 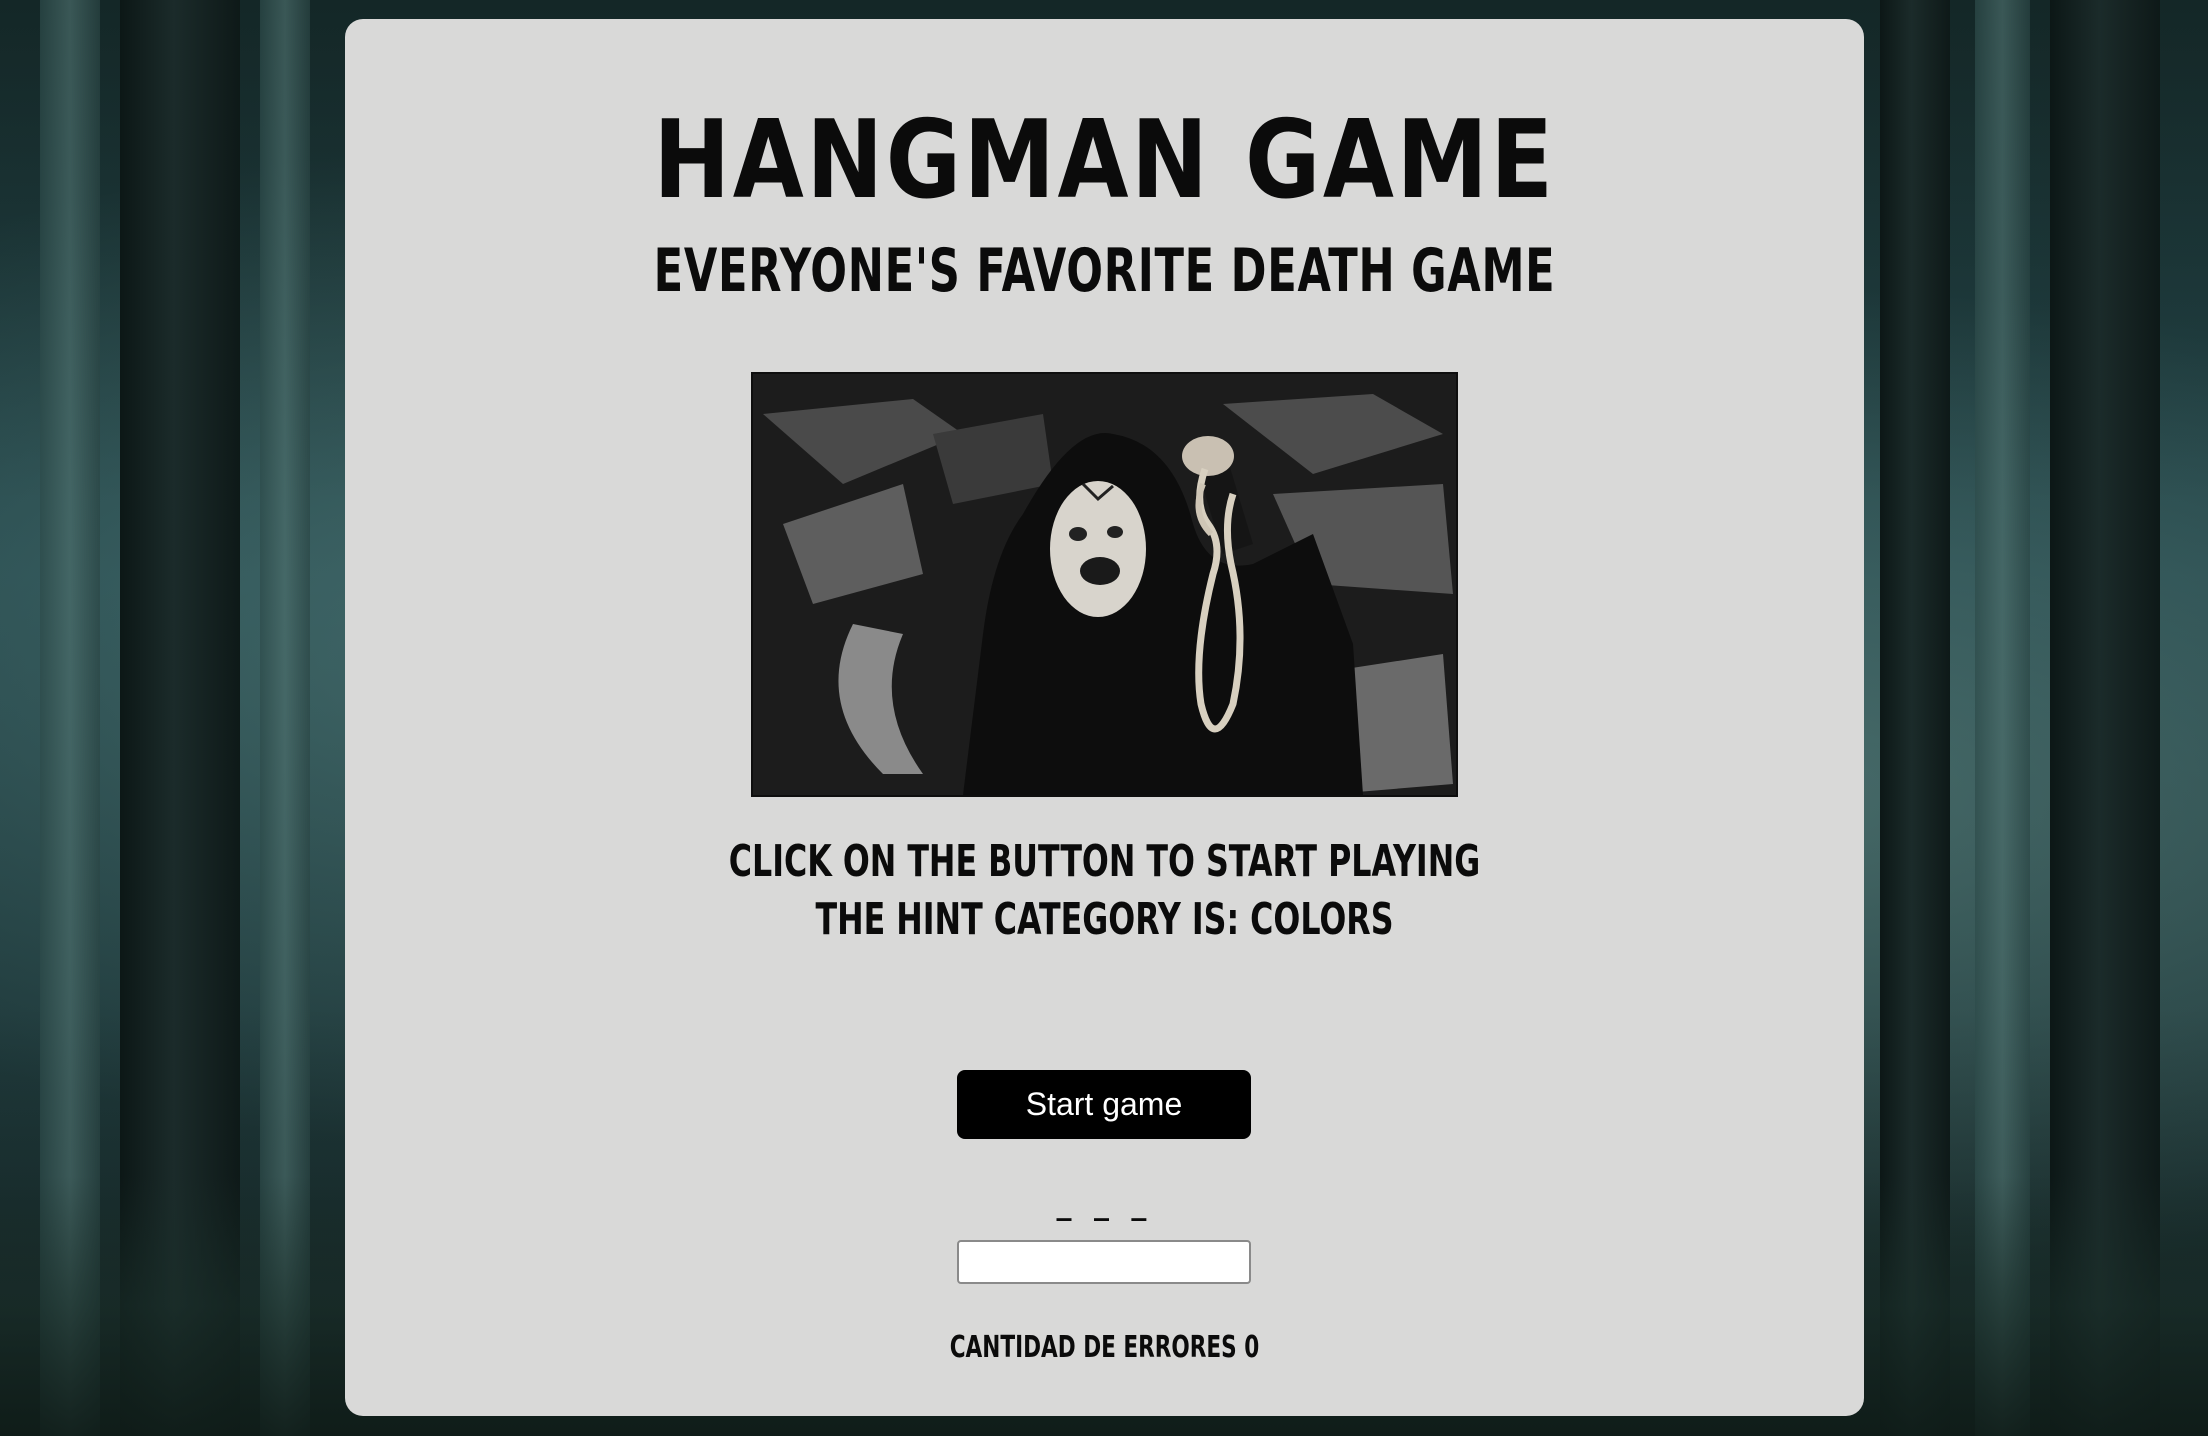 What do you see at coordinates (1104, 1104) in the screenshot?
I see `start-game-button: Start game` at bounding box center [1104, 1104].